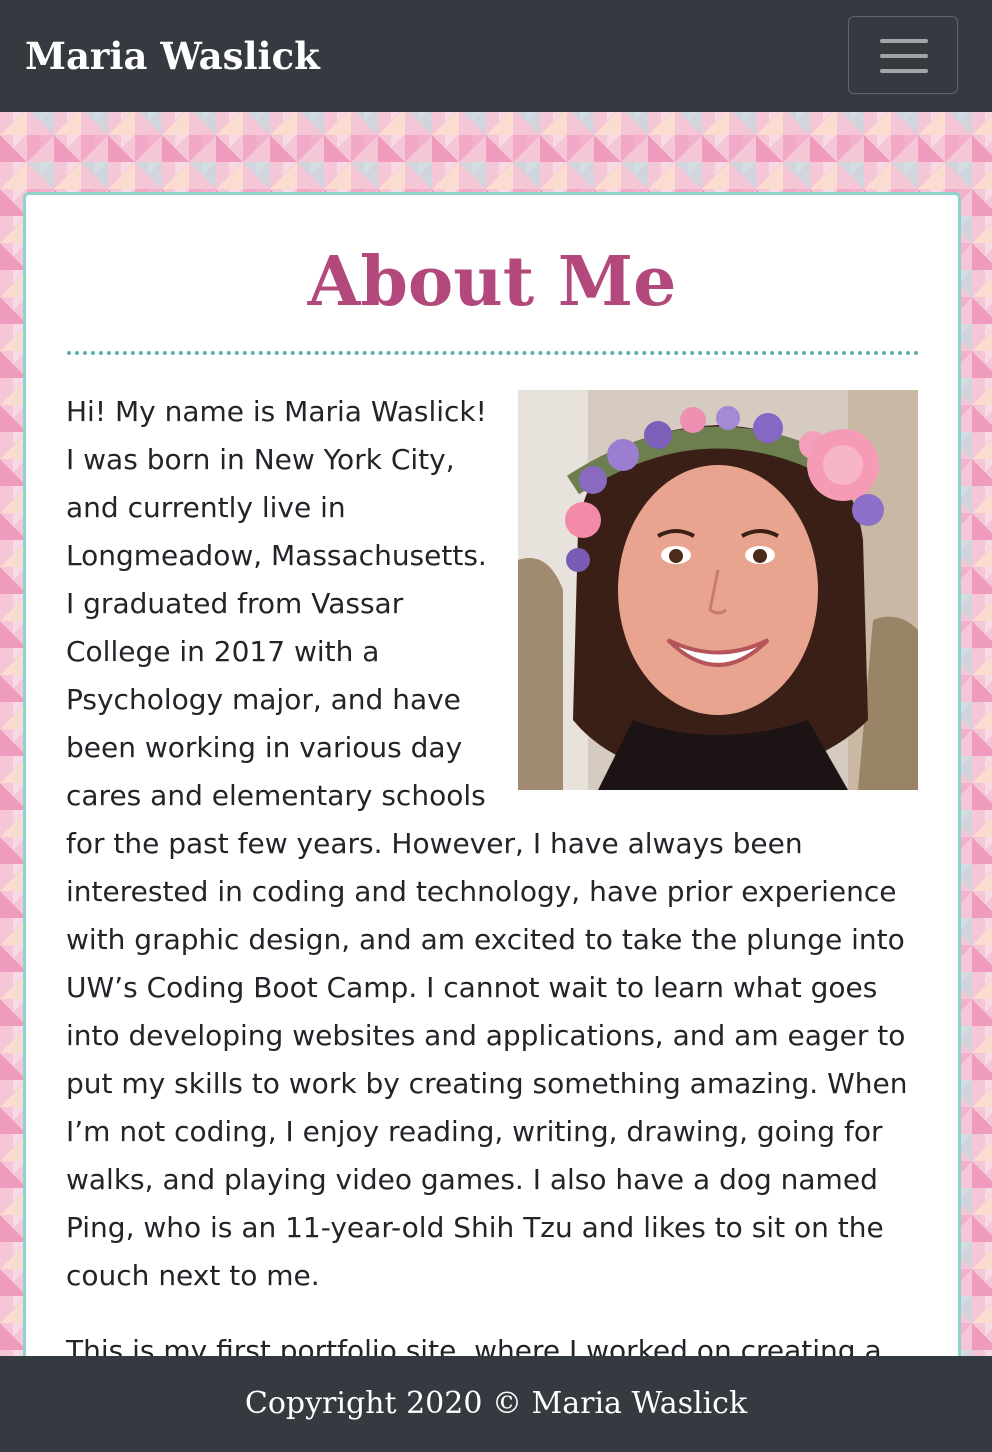 This screenshot has width=992, height=1452. Describe the element at coordinates (493, 353) in the screenshot. I see `dotted-divider` at that location.